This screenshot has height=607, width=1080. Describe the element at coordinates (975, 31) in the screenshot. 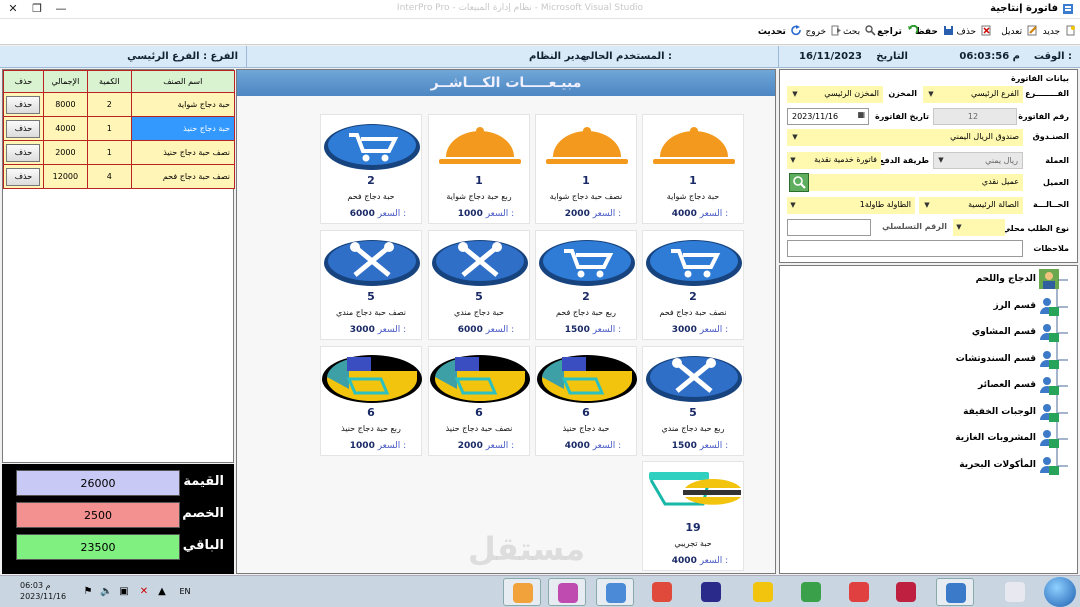

I see `delete-button: حذف` at that location.